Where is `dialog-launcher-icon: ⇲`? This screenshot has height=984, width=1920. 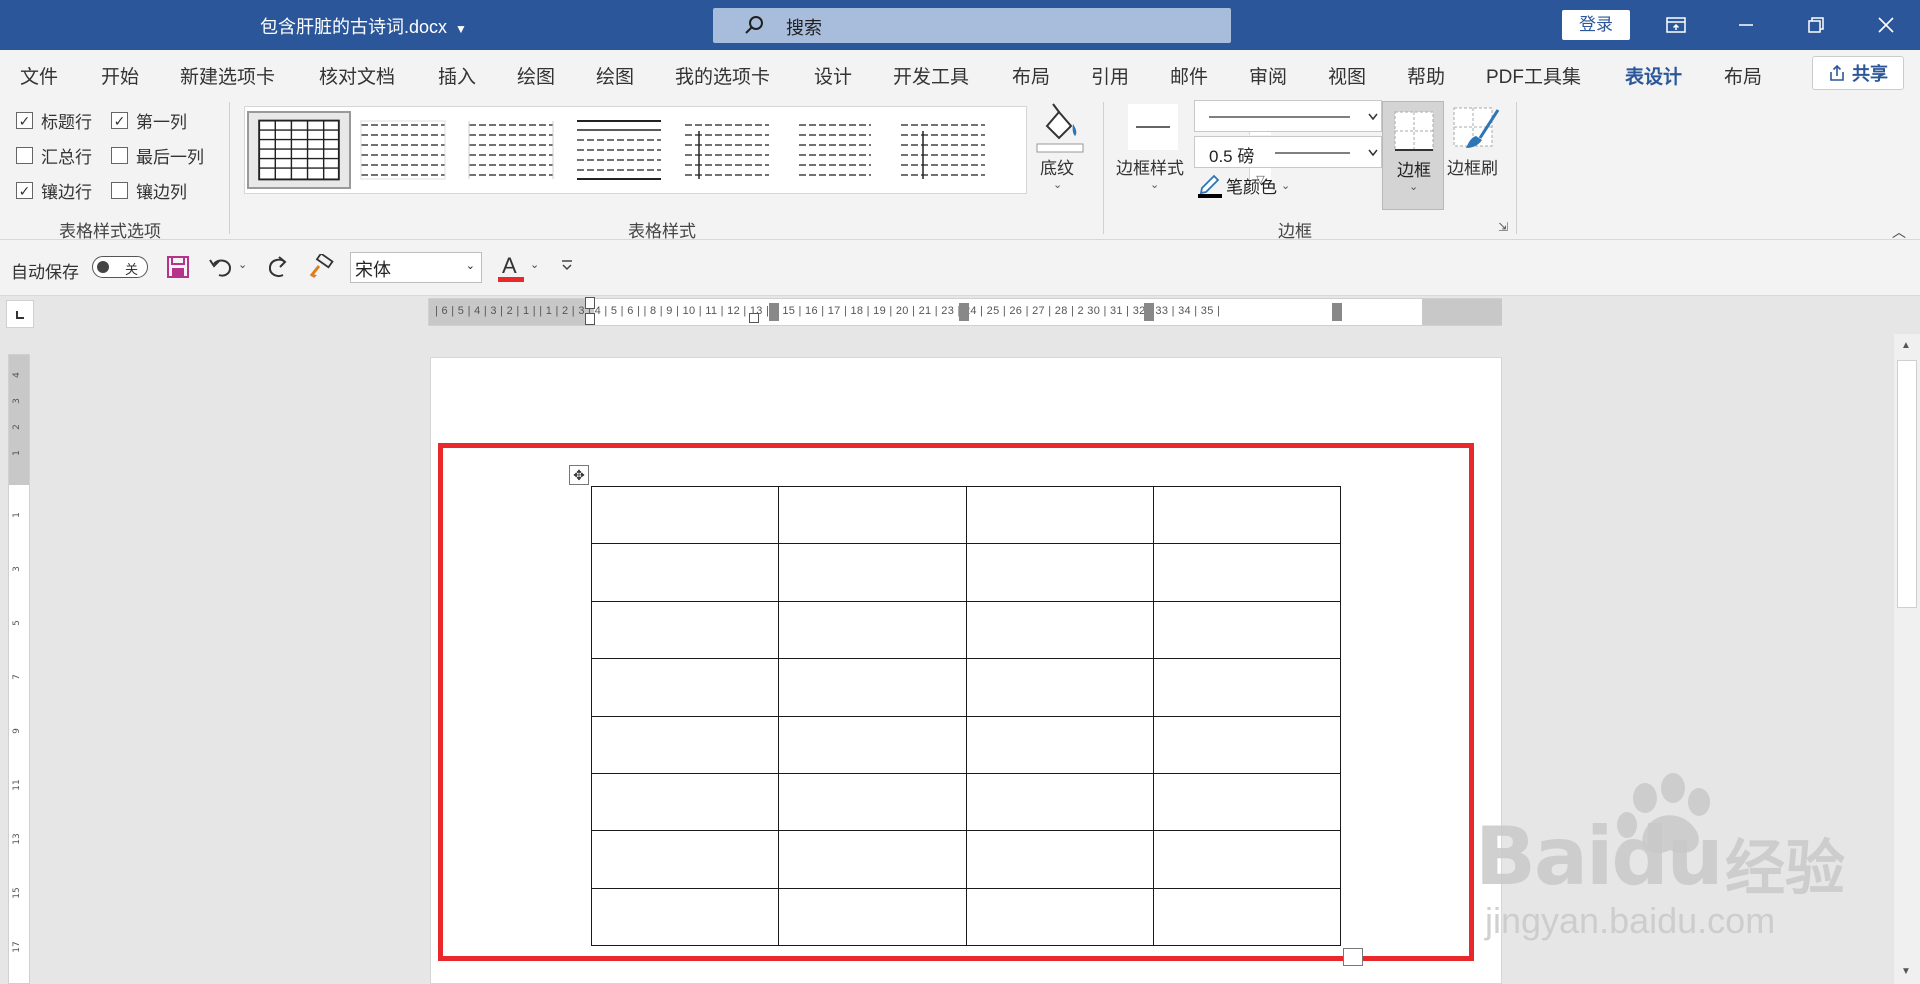 dialog-launcher-icon: ⇲ is located at coordinates (1503, 227).